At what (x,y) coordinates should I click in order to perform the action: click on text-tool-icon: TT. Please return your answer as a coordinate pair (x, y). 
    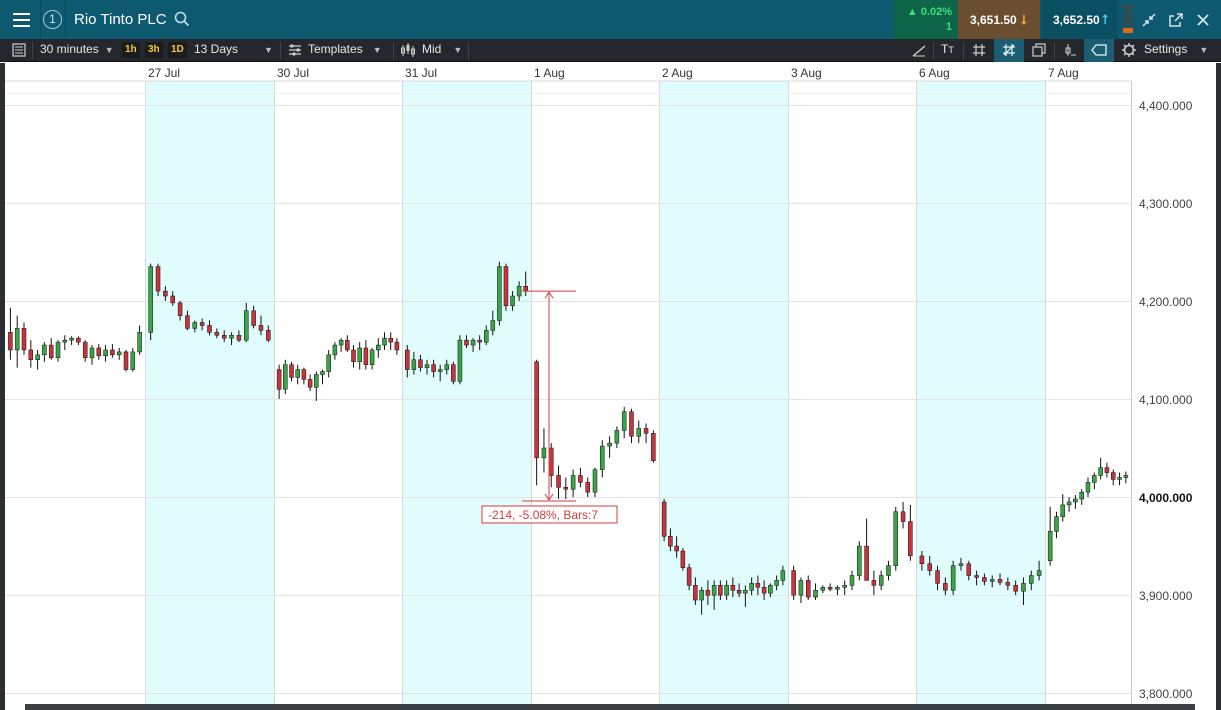
    Looking at the image, I should click on (947, 50).